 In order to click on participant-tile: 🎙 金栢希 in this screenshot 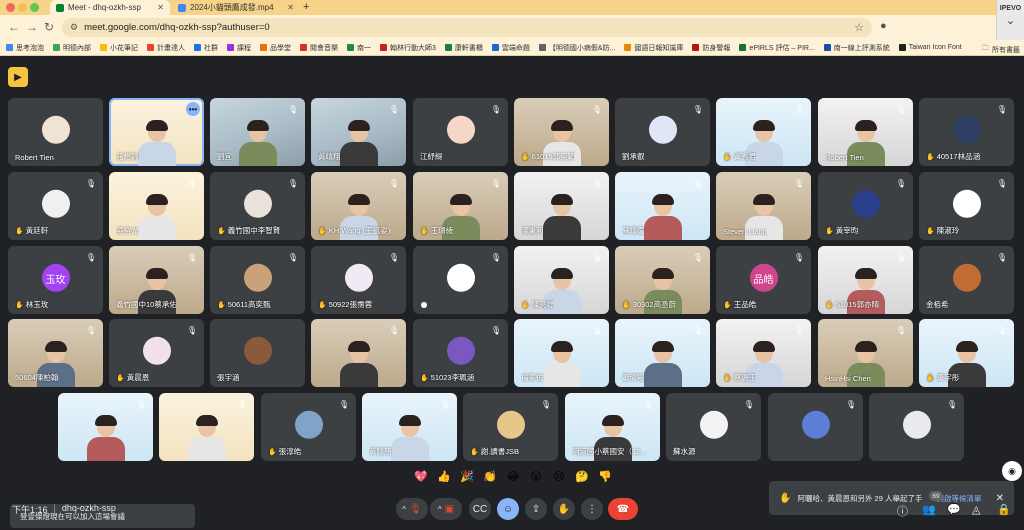, I will do `click(966, 280)`.